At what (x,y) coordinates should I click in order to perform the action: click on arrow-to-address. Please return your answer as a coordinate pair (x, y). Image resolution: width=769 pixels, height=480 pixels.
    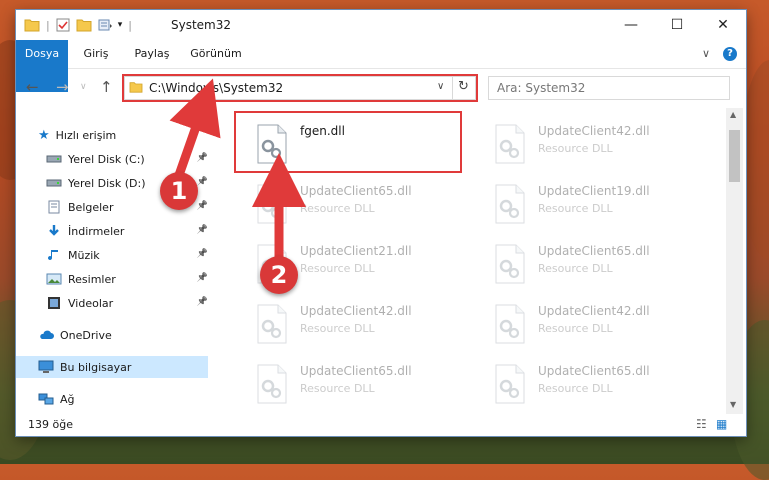
    Looking at the image, I should click on (195, 129).